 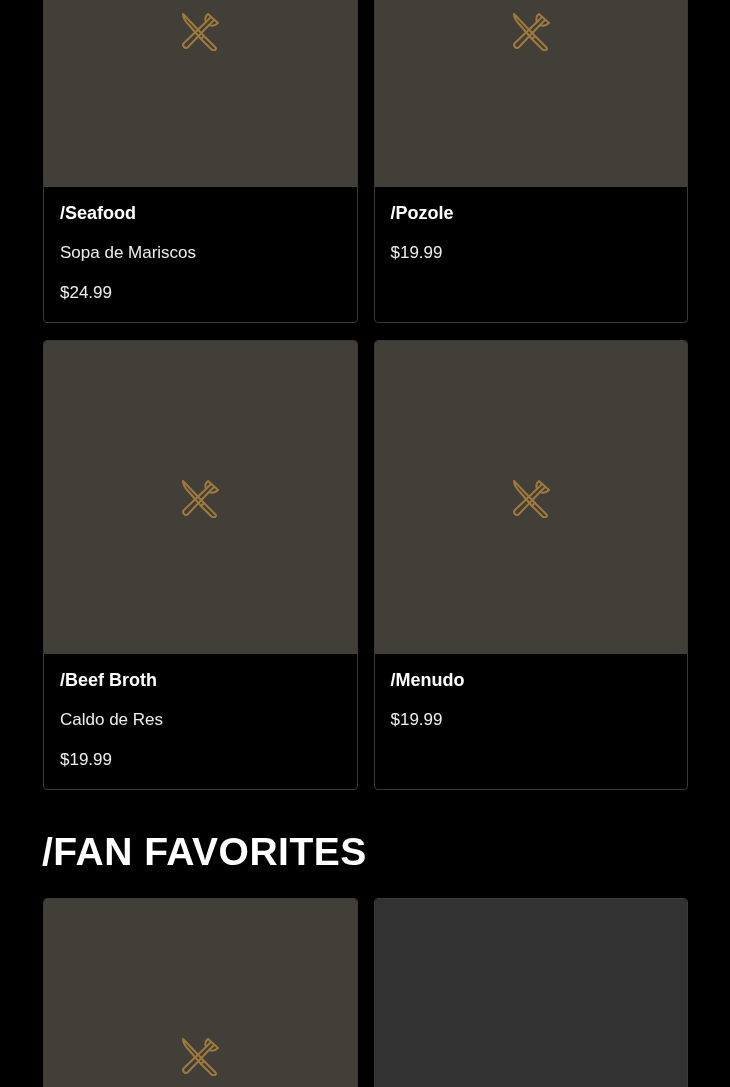 What do you see at coordinates (86, 293) in the screenshot?
I see `item-price: $24.99` at bounding box center [86, 293].